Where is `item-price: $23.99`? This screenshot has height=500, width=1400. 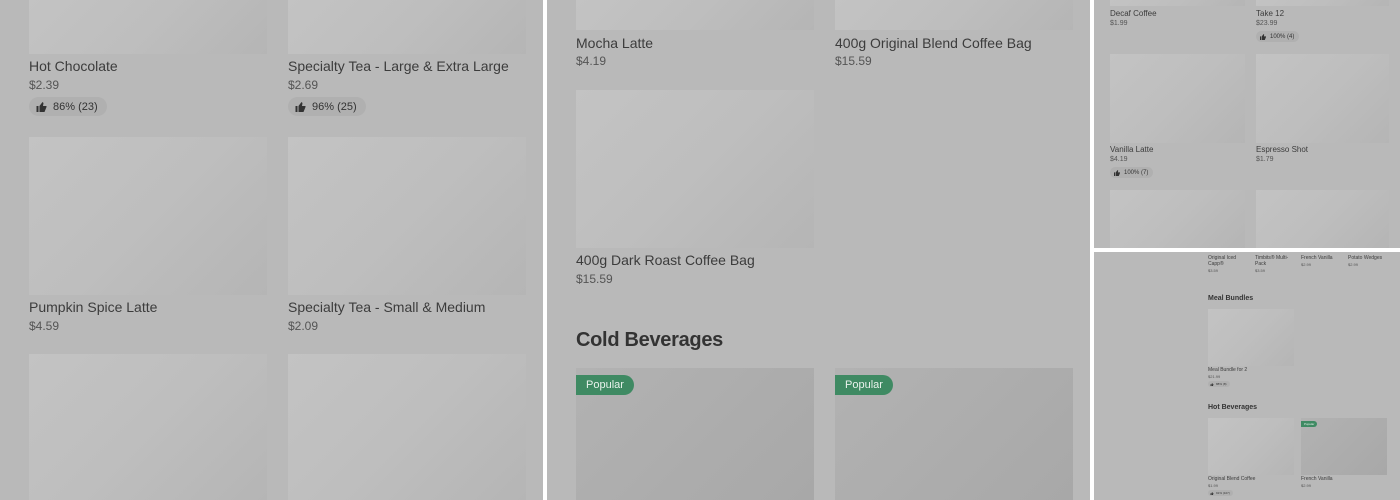
item-price: $23.99 is located at coordinates (1267, 23).